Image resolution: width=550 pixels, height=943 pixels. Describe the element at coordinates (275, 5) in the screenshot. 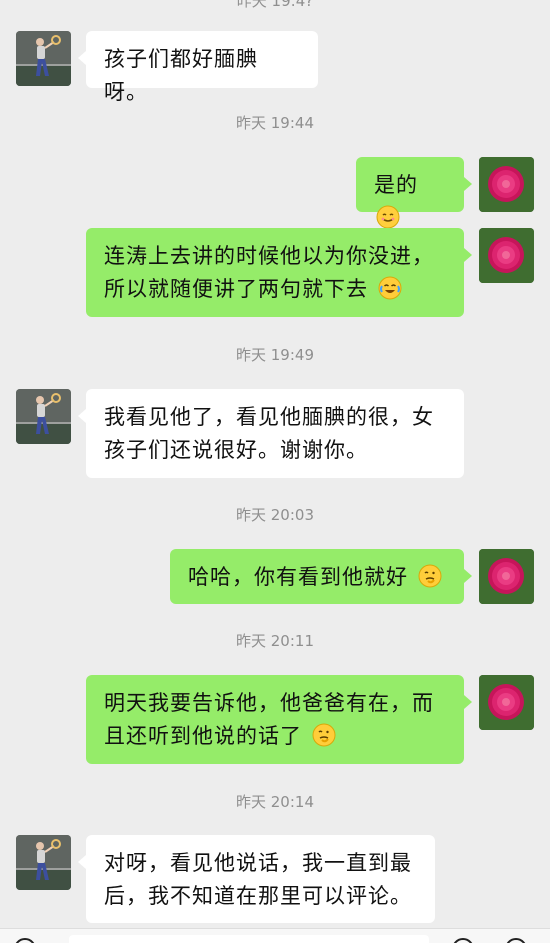

I see `timestamp-top: 昨天 19:4?` at that location.